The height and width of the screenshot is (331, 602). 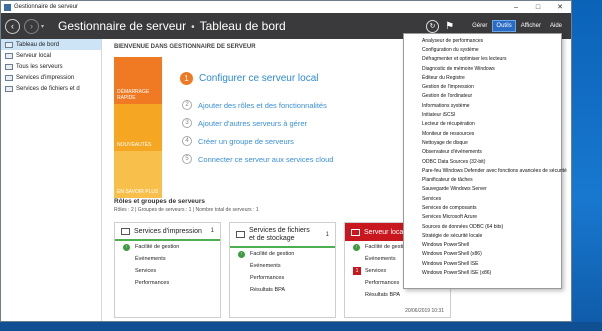 I want to click on tools-menu-item: Initiateur iSCSI, so click(x=482, y=114).